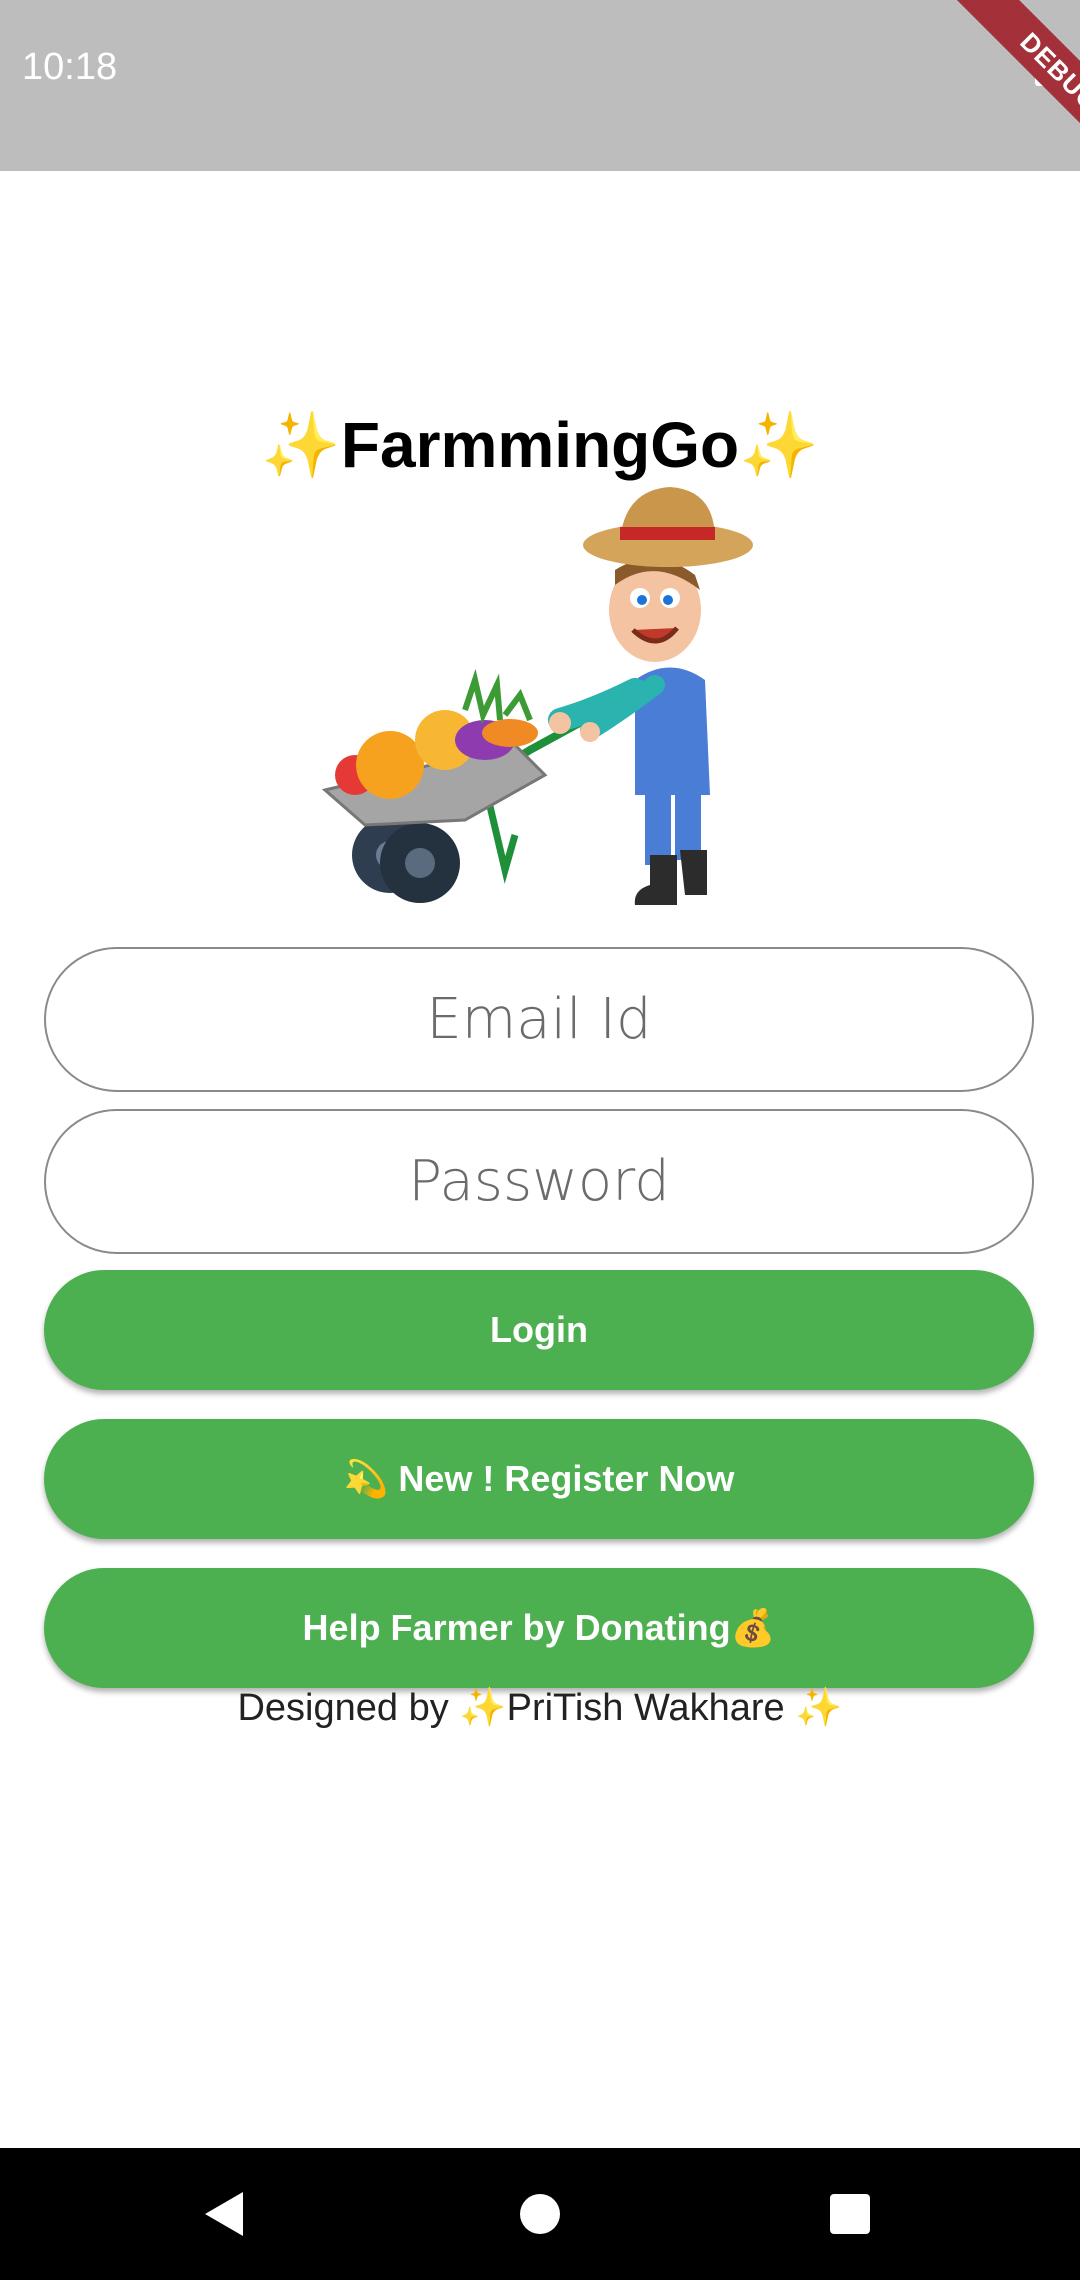 The height and width of the screenshot is (2280, 1080). I want to click on app-title: ✨FarmmingGo✨, so click(540, 445).